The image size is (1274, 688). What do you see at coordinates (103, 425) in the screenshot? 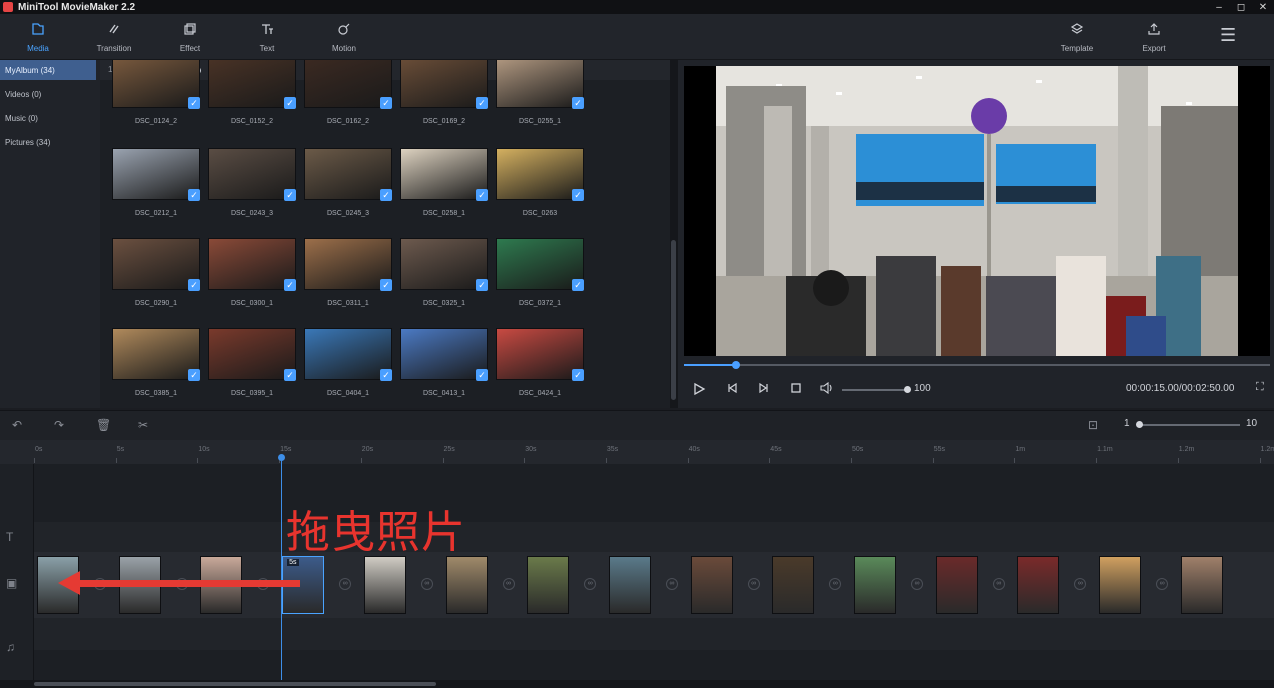
I see `delete-trash-icon: 🗑` at bounding box center [103, 425].